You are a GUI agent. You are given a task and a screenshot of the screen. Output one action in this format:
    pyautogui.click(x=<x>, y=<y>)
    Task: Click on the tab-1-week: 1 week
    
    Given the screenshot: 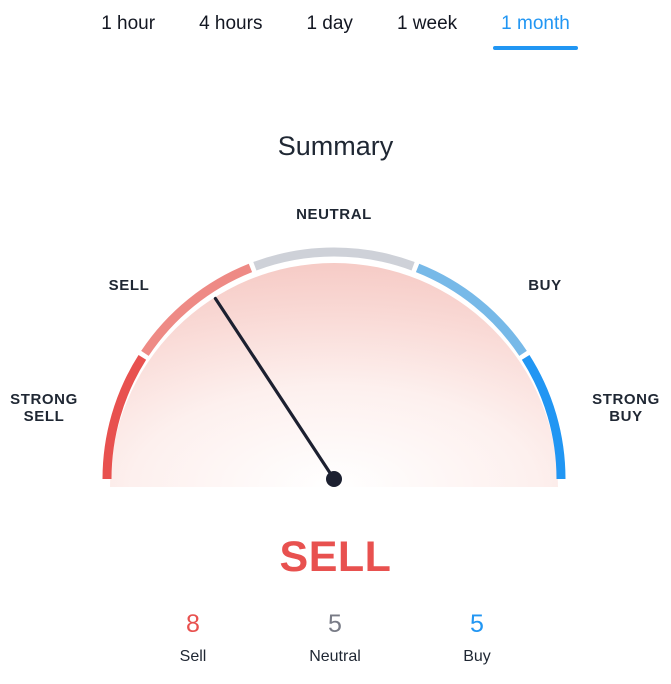 What is the action you would take?
    pyautogui.click(x=427, y=19)
    